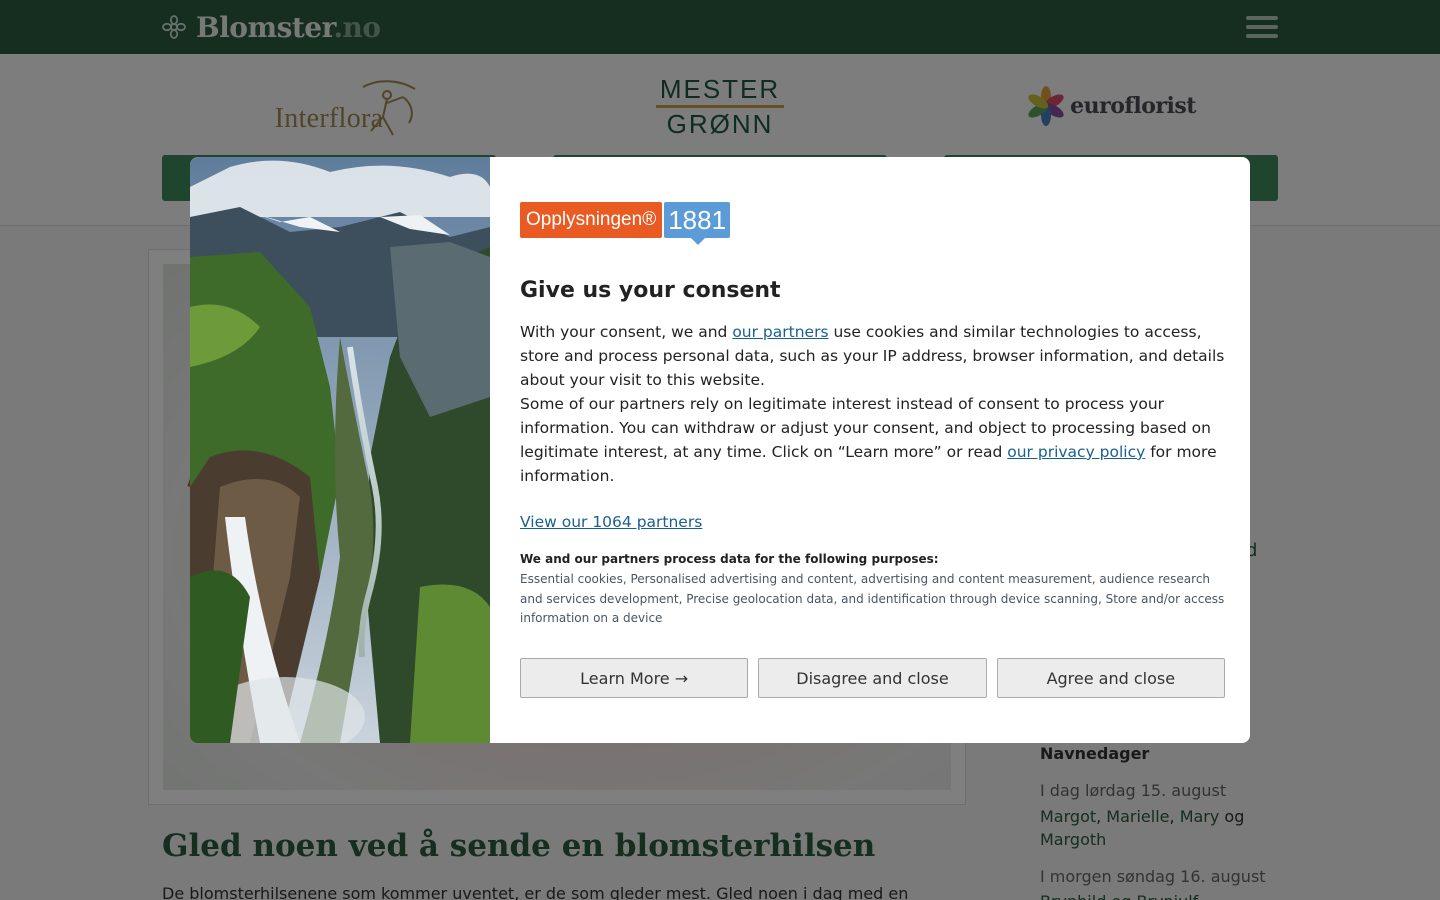 The width and height of the screenshot is (1440, 900). What do you see at coordinates (780, 332) in the screenshot?
I see `our-partners-link: our partners` at bounding box center [780, 332].